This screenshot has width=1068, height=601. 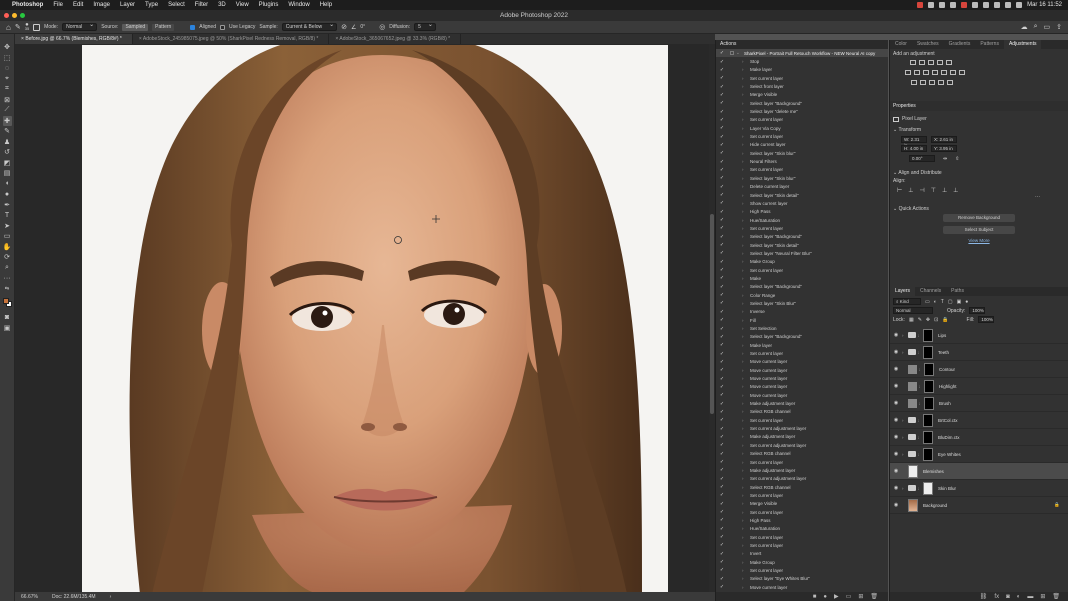 What do you see at coordinates (913, 310) in the screenshot?
I see `blend-mode-select: Normal` at bounding box center [913, 310].